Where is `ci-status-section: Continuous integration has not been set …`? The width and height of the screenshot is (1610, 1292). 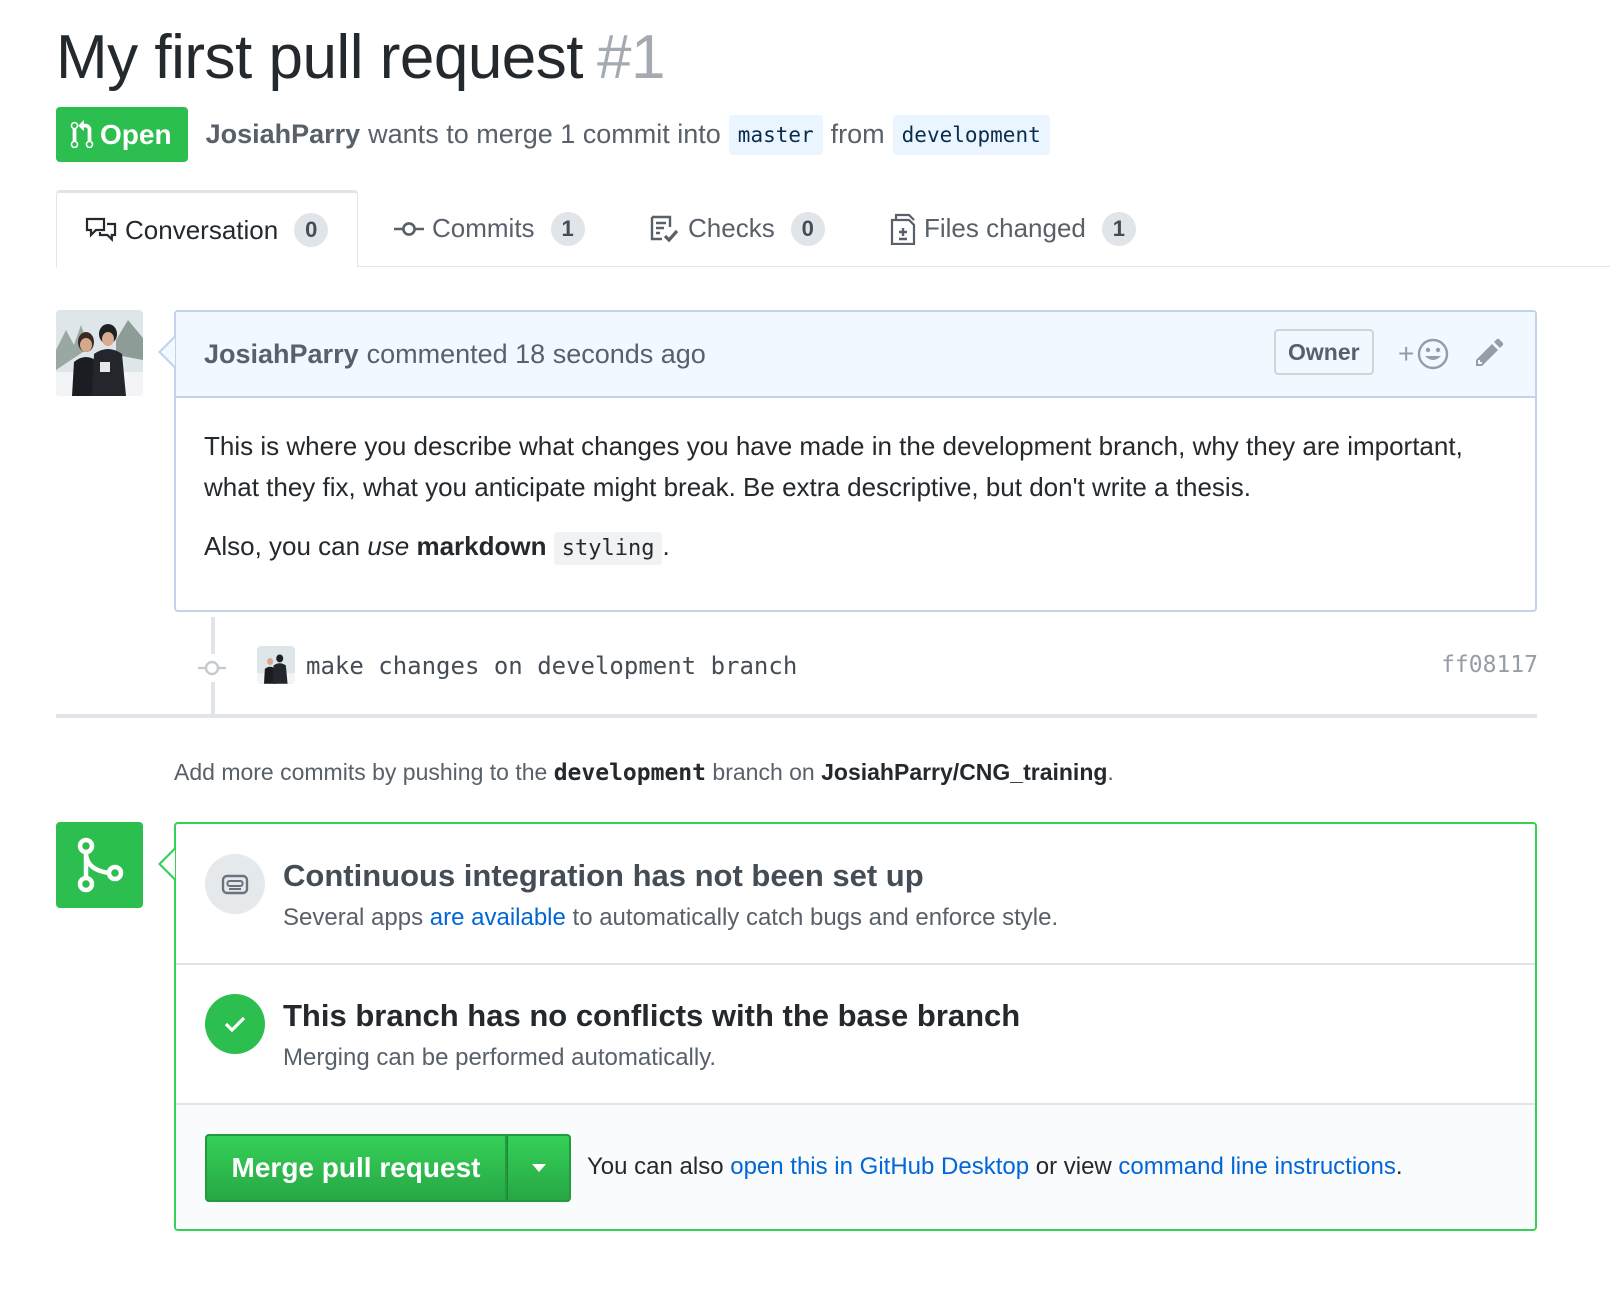 ci-status-section: Continuous integration has not been set … is located at coordinates (855, 894).